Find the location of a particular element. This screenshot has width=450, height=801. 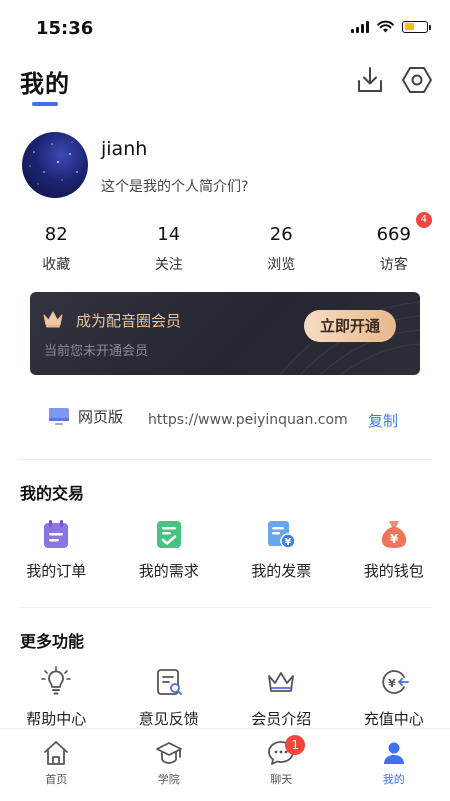

membership-intro-button: 会员介绍 is located at coordinates (281, 697).